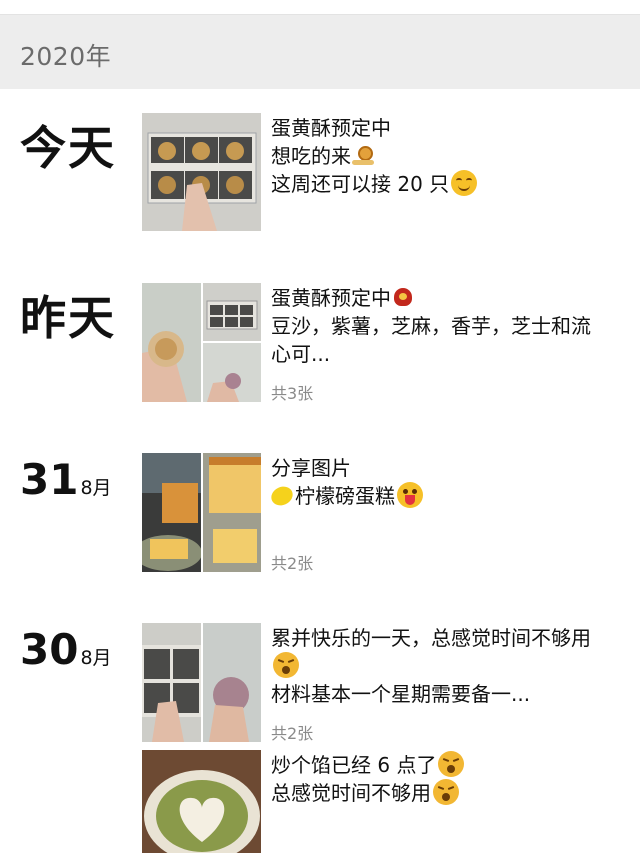 The height and width of the screenshot is (853, 640). I want to click on post-line, so click(431, 666).